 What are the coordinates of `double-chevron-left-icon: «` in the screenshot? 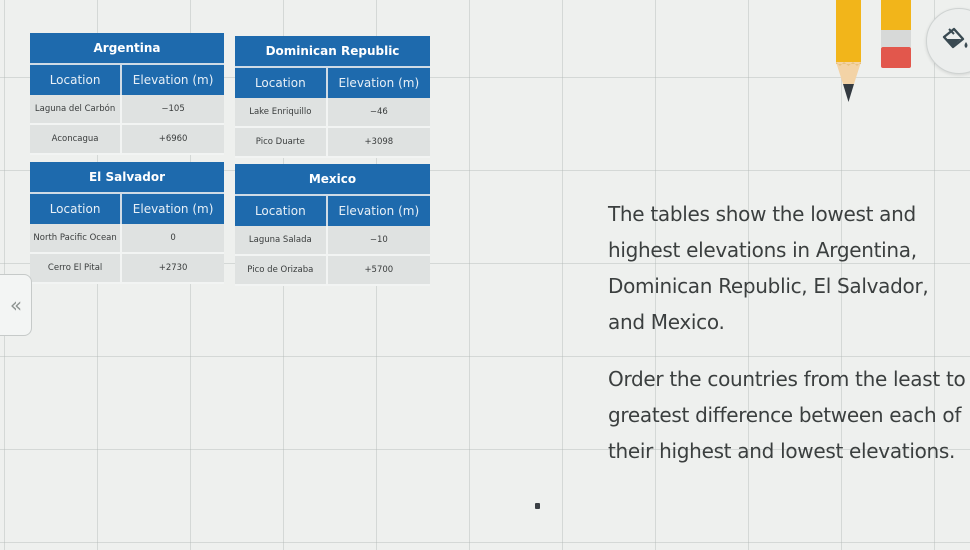 It's located at (16, 305).